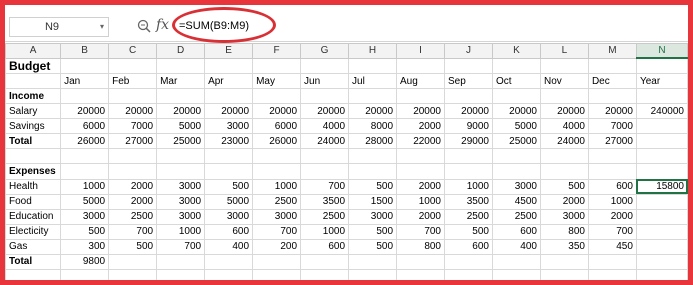  I want to click on value-cell: 9800, so click(85, 261).